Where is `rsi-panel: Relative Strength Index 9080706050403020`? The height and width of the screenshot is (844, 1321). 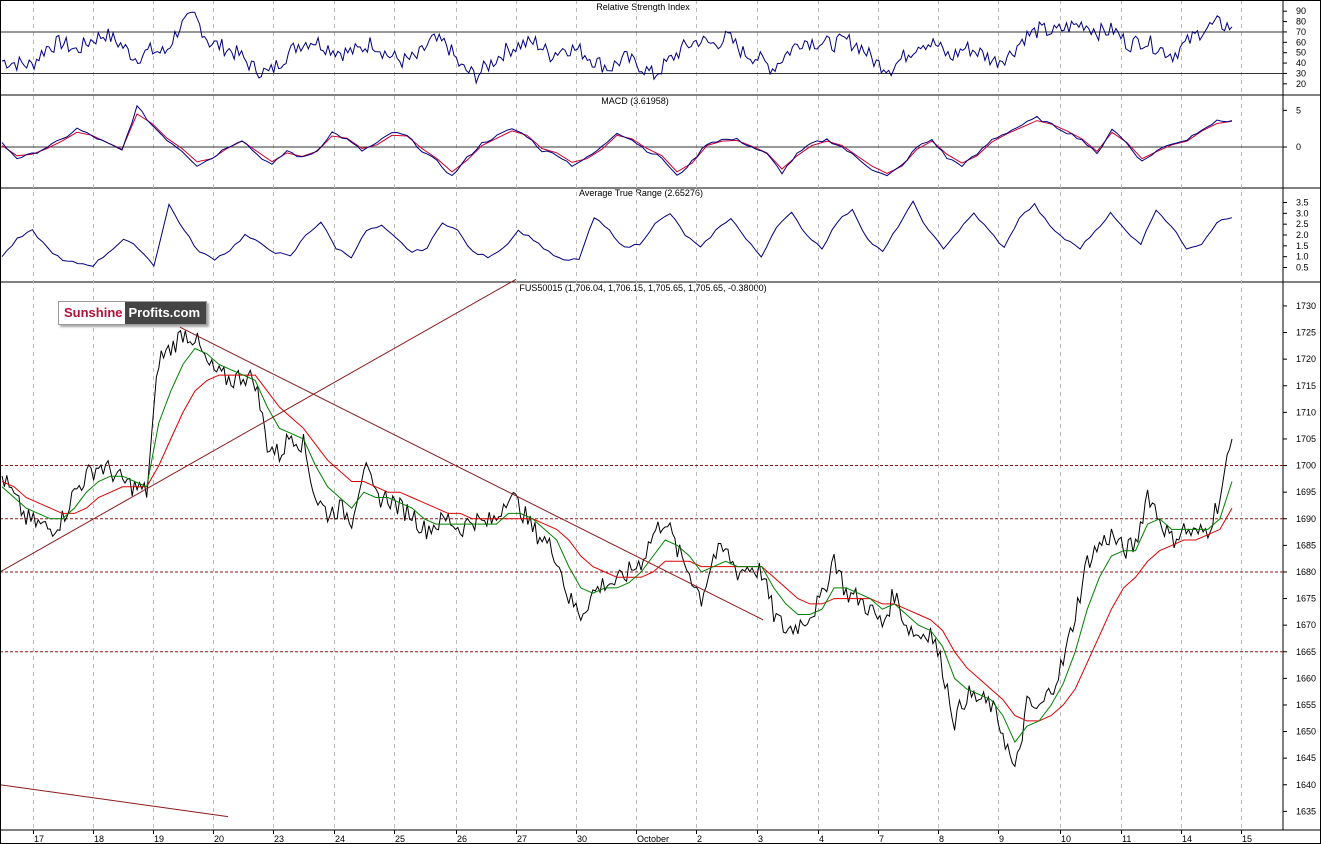 rsi-panel: Relative Strength Index 9080706050403020 is located at coordinates (951, 45).